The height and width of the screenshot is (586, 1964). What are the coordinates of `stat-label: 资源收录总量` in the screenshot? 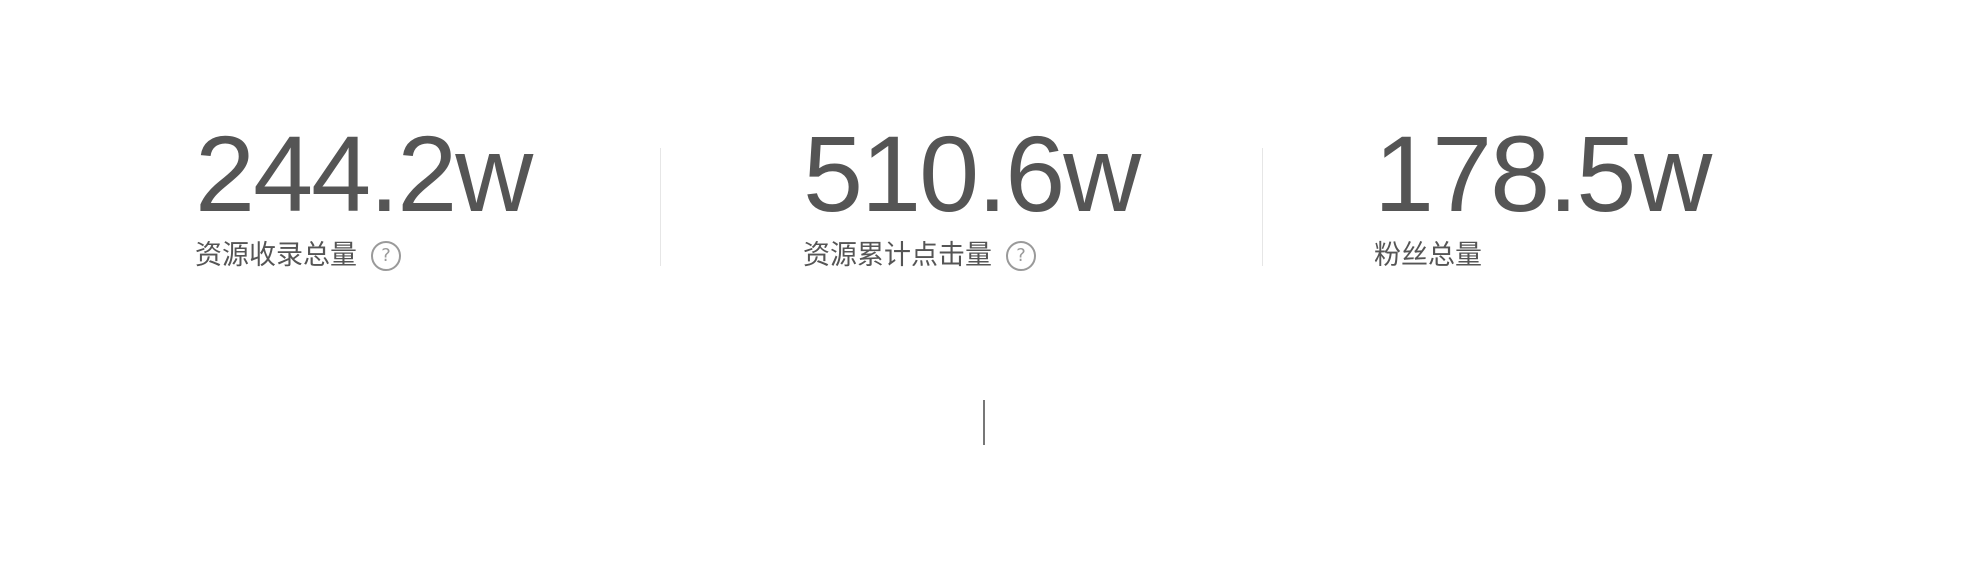 It's located at (276, 255).